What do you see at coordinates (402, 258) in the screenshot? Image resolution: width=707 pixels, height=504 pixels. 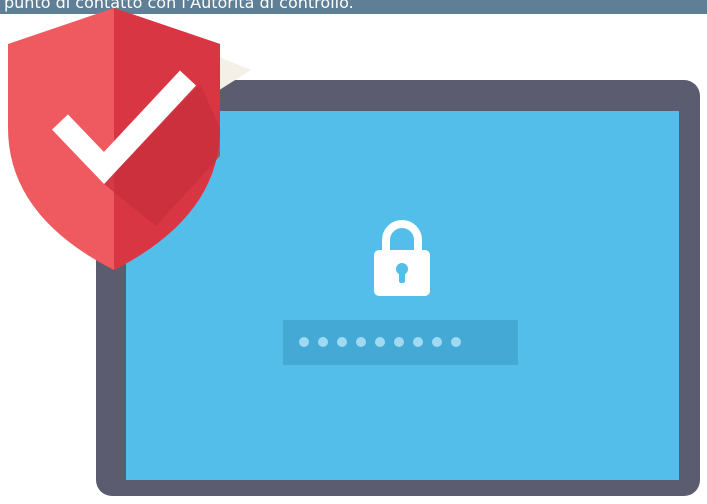 I see `padlock-icon` at bounding box center [402, 258].